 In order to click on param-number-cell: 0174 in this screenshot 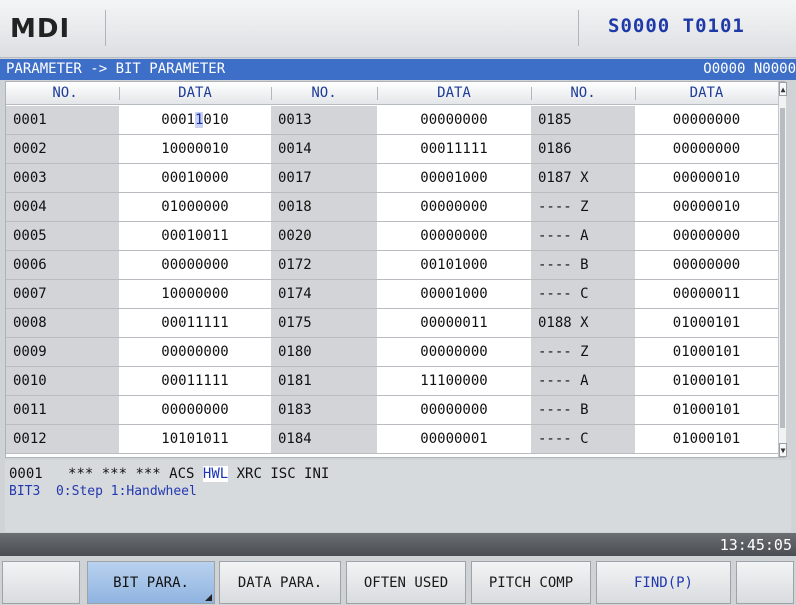, I will do `click(324, 294)`.